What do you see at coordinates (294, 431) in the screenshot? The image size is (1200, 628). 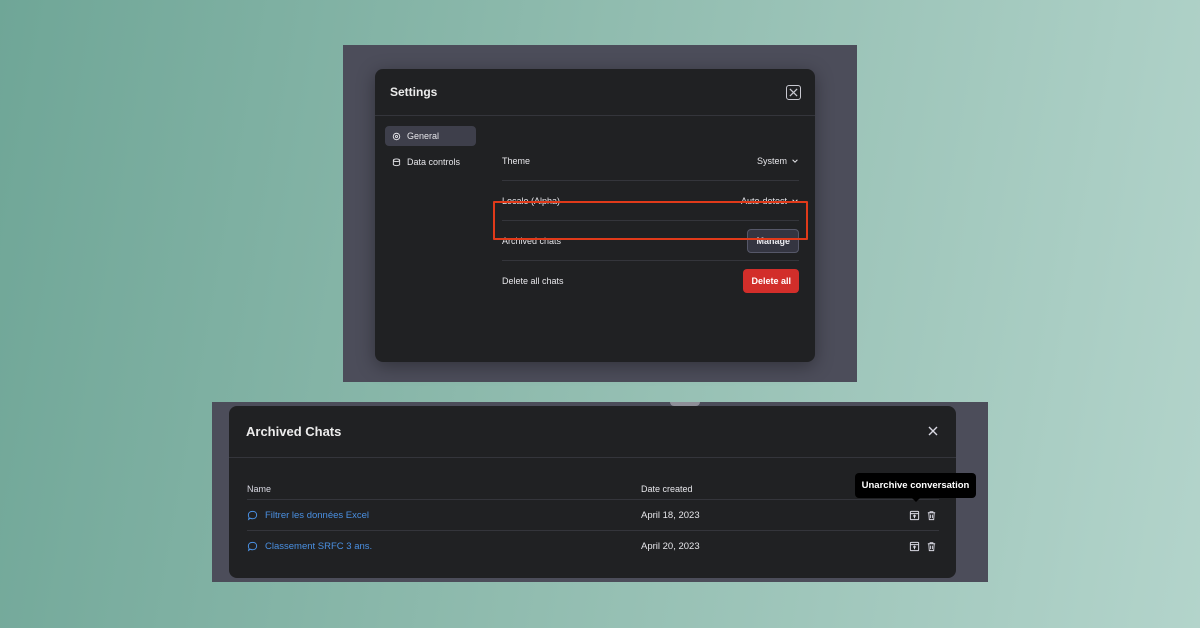 I see `archived-title: Archived Chats` at bounding box center [294, 431].